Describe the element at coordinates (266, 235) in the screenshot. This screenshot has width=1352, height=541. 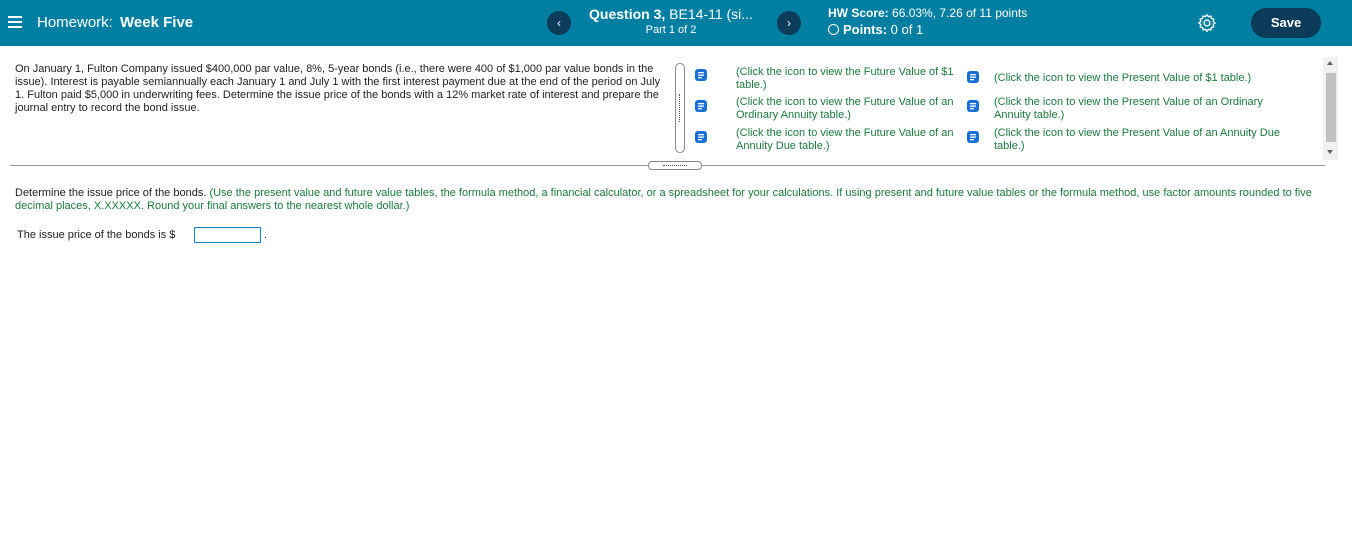
I see `answer-suffix: .` at that location.